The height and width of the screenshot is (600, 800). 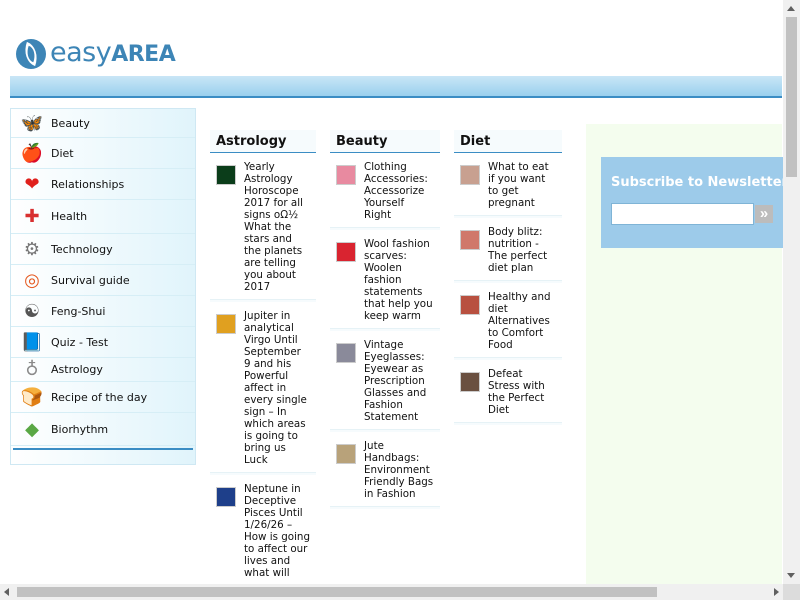 What do you see at coordinates (694, 202) in the screenshot?
I see `newsletter-box: Subscribe to Newsletter »` at bounding box center [694, 202].